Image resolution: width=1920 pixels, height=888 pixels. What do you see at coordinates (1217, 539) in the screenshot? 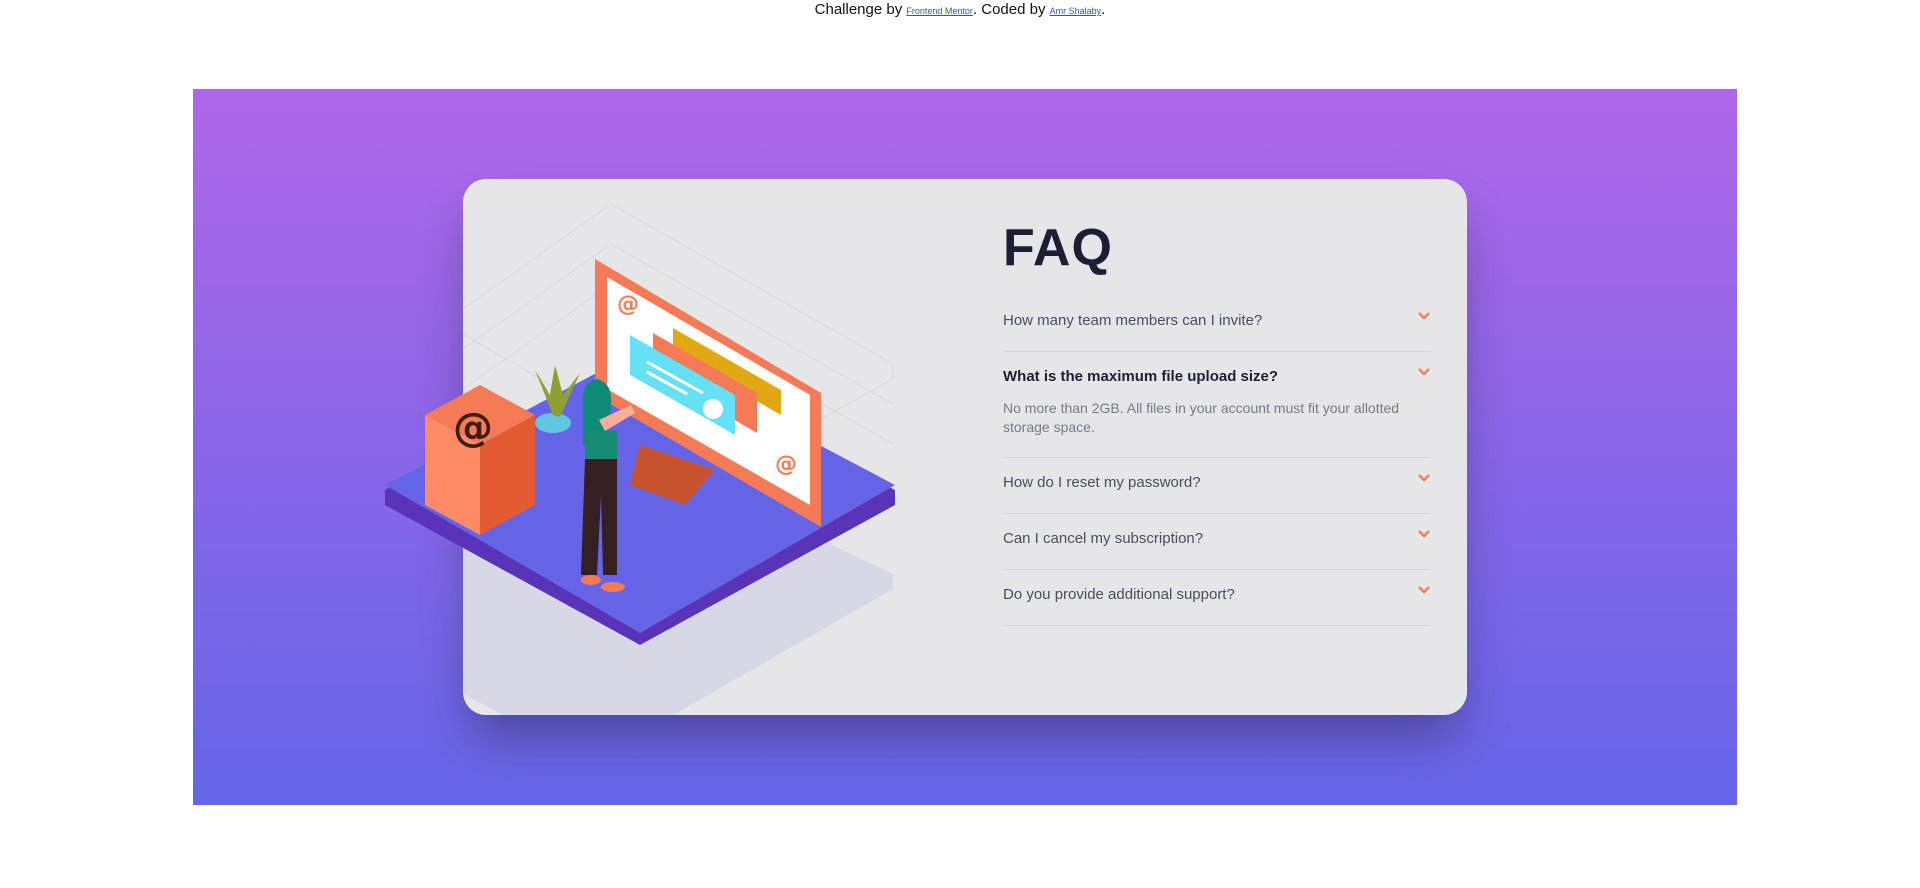
I see `faq-question: Can I cancel my subscription?` at bounding box center [1217, 539].